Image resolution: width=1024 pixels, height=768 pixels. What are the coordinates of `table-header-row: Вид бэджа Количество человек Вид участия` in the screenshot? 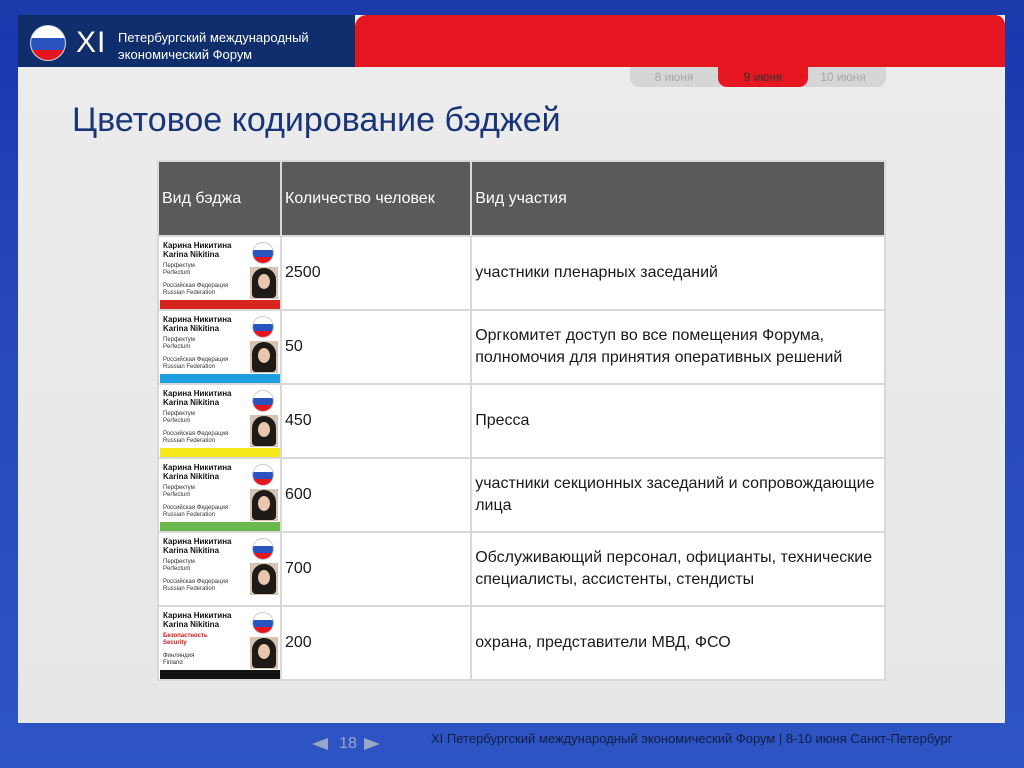 It's located at (521, 198).